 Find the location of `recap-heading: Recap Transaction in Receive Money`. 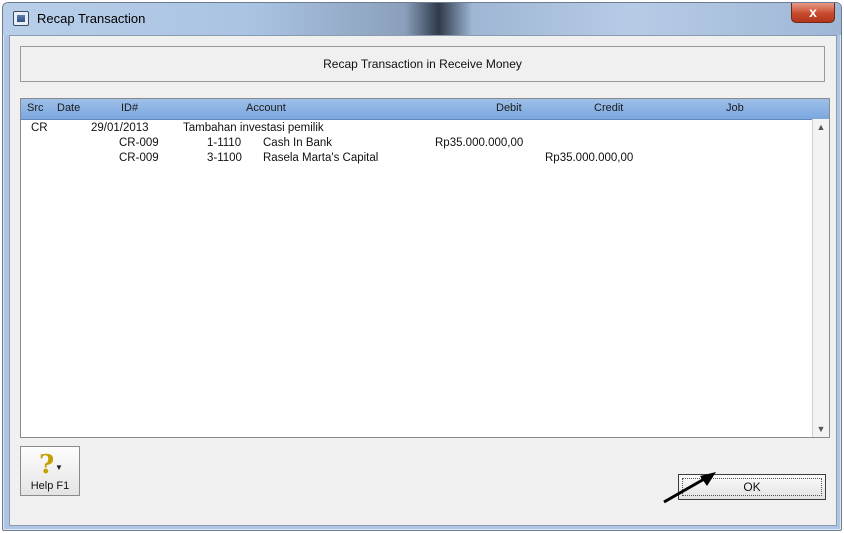

recap-heading: Recap Transaction in Receive Money is located at coordinates (422, 64).